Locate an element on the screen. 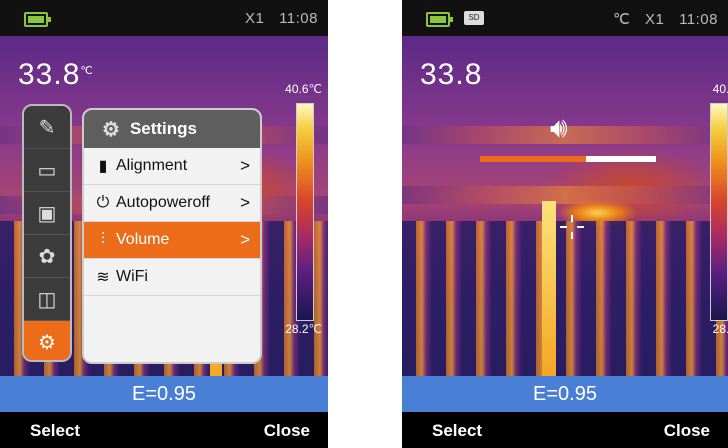 This screenshot has height=448, width=728. image-icon: ▣ is located at coordinates (47, 213).